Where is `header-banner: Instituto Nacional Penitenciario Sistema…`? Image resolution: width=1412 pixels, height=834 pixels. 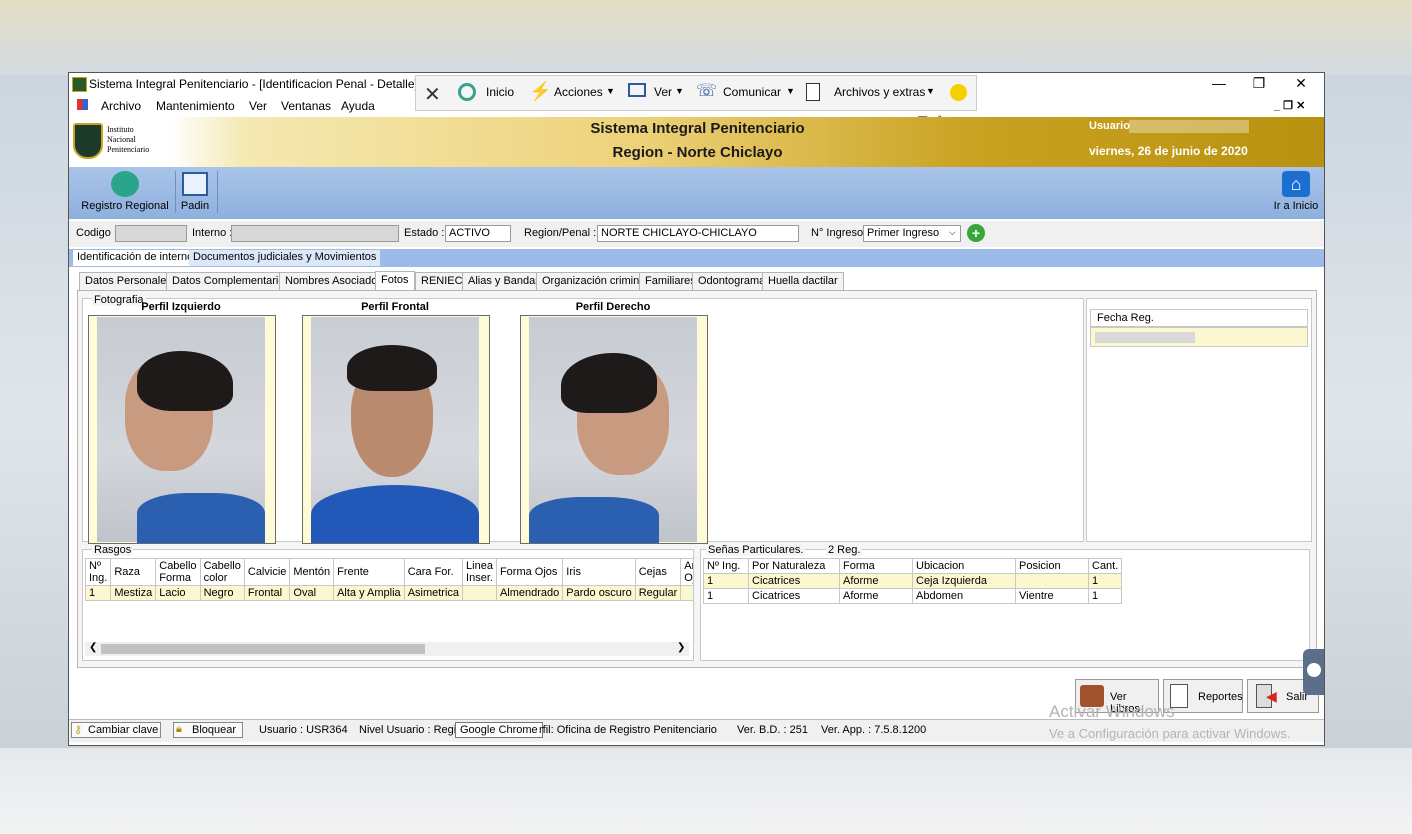 header-banner: Instituto Nacional Penitenciario Sistema… is located at coordinates (696, 142).